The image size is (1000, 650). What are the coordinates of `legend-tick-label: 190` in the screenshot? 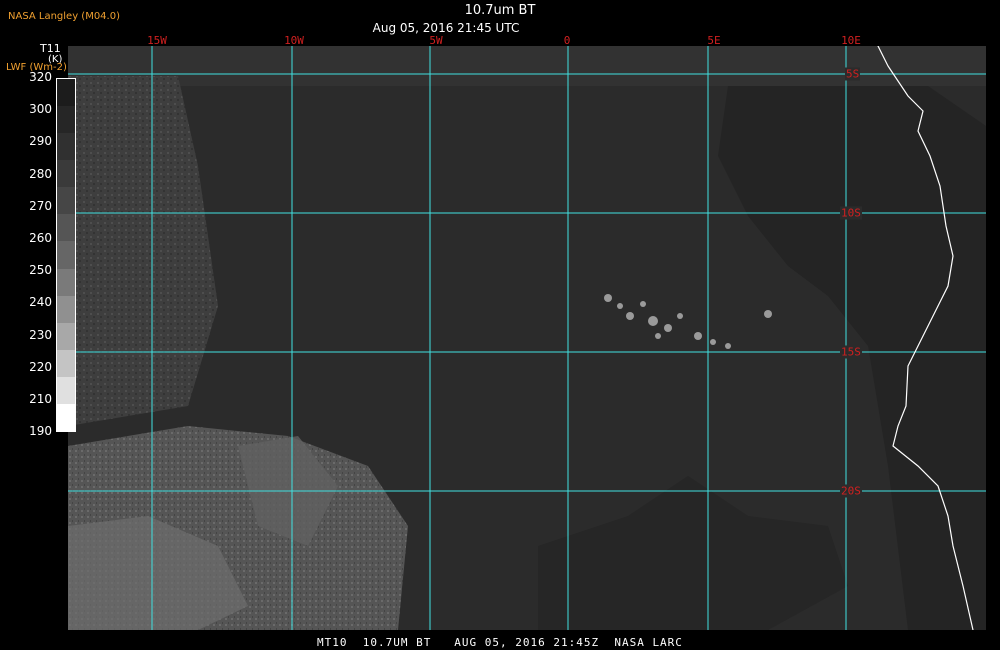 It's located at (40, 431).